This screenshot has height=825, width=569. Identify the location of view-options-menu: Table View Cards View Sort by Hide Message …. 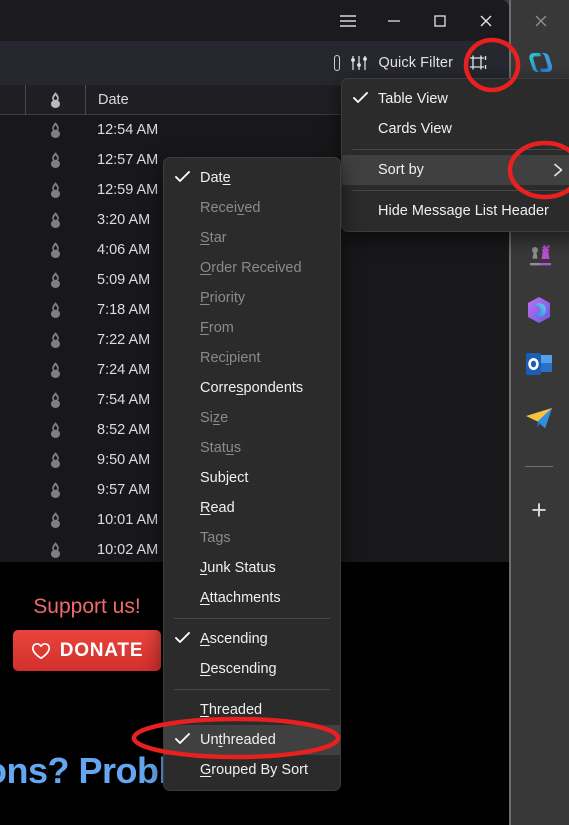
(455, 155).